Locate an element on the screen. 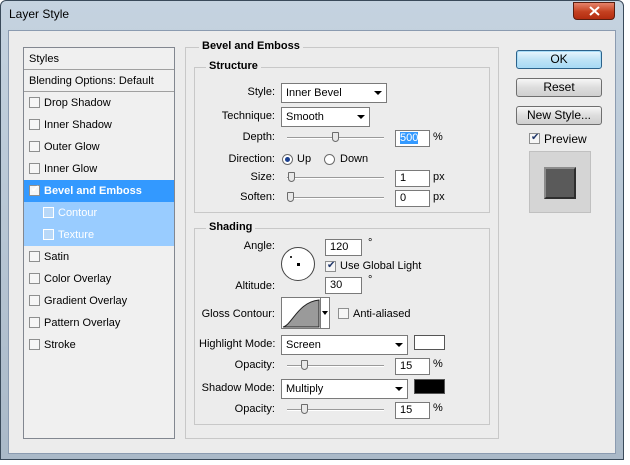 This screenshot has height=465, width=630. bevel-emboss-title: Bevel and Emboss is located at coordinates (251, 46).